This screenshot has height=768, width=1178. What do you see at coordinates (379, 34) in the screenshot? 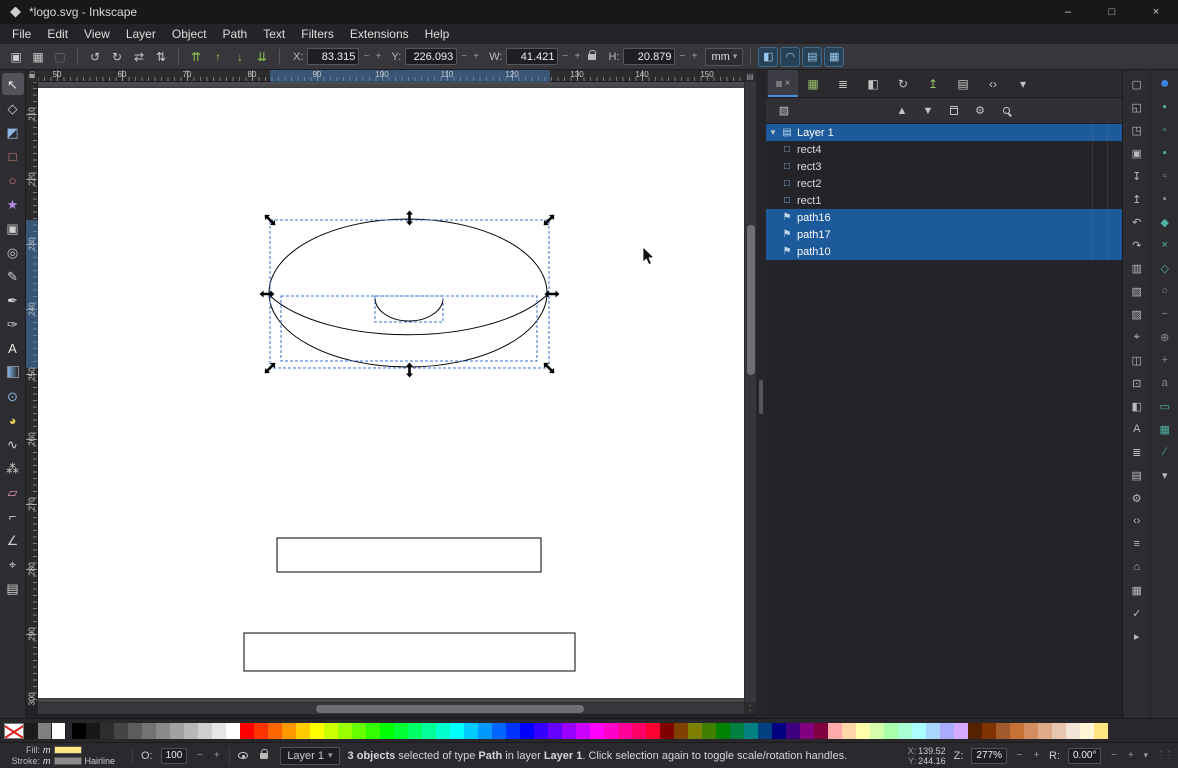
I see `menu-extensions: Extensions` at bounding box center [379, 34].